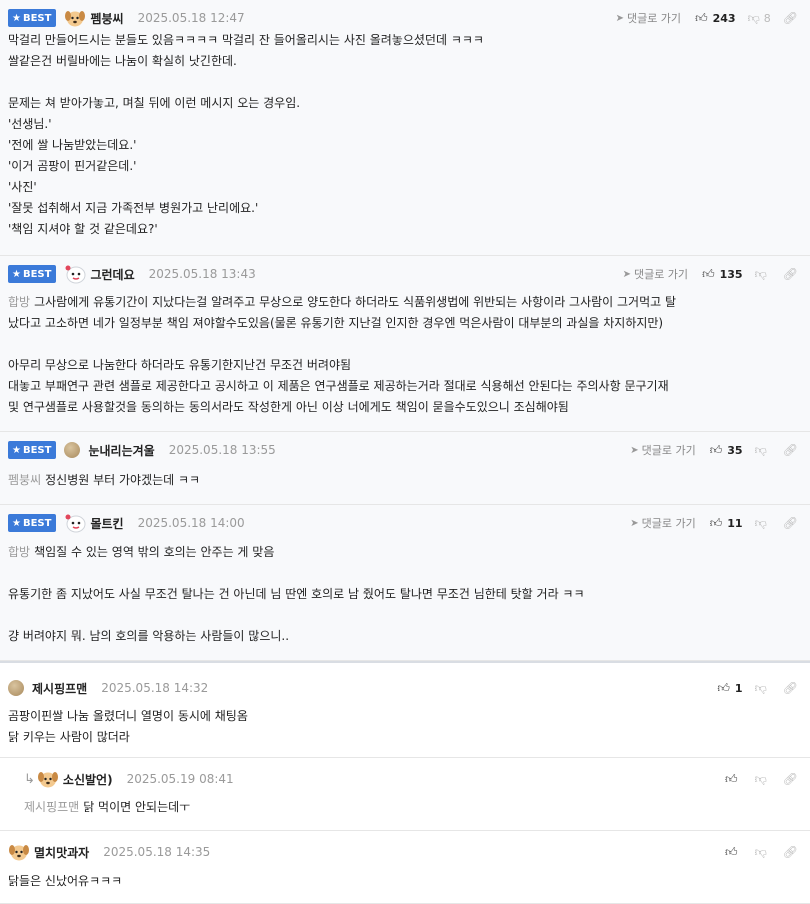 Image resolution: width=810 pixels, height=904 pixels. Describe the element at coordinates (403, 636) in the screenshot. I see `comment-line: 걍 버려야지 뭐. 남의 호의를 악용하는 사람들이 많으니..` at that location.